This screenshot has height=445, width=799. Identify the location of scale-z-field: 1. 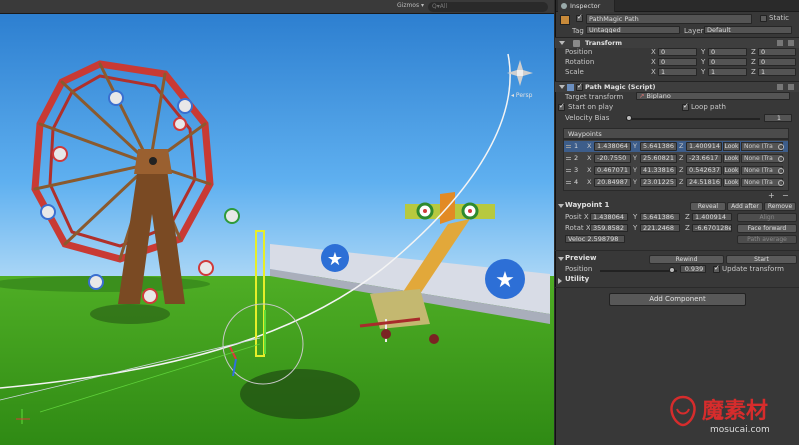
(777, 72).